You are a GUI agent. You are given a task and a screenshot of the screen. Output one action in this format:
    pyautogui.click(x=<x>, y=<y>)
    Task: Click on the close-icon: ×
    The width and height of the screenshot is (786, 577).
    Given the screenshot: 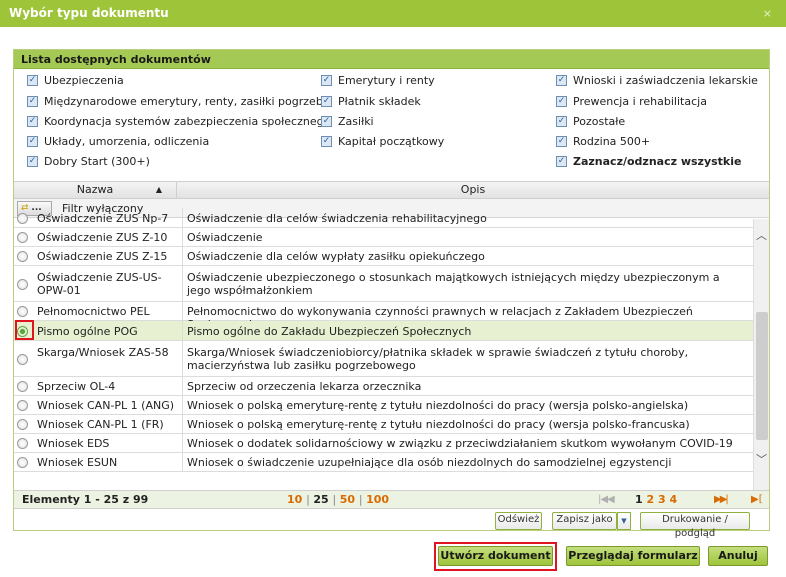 What is the action you would take?
    pyautogui.click(x=767, y=13)
    